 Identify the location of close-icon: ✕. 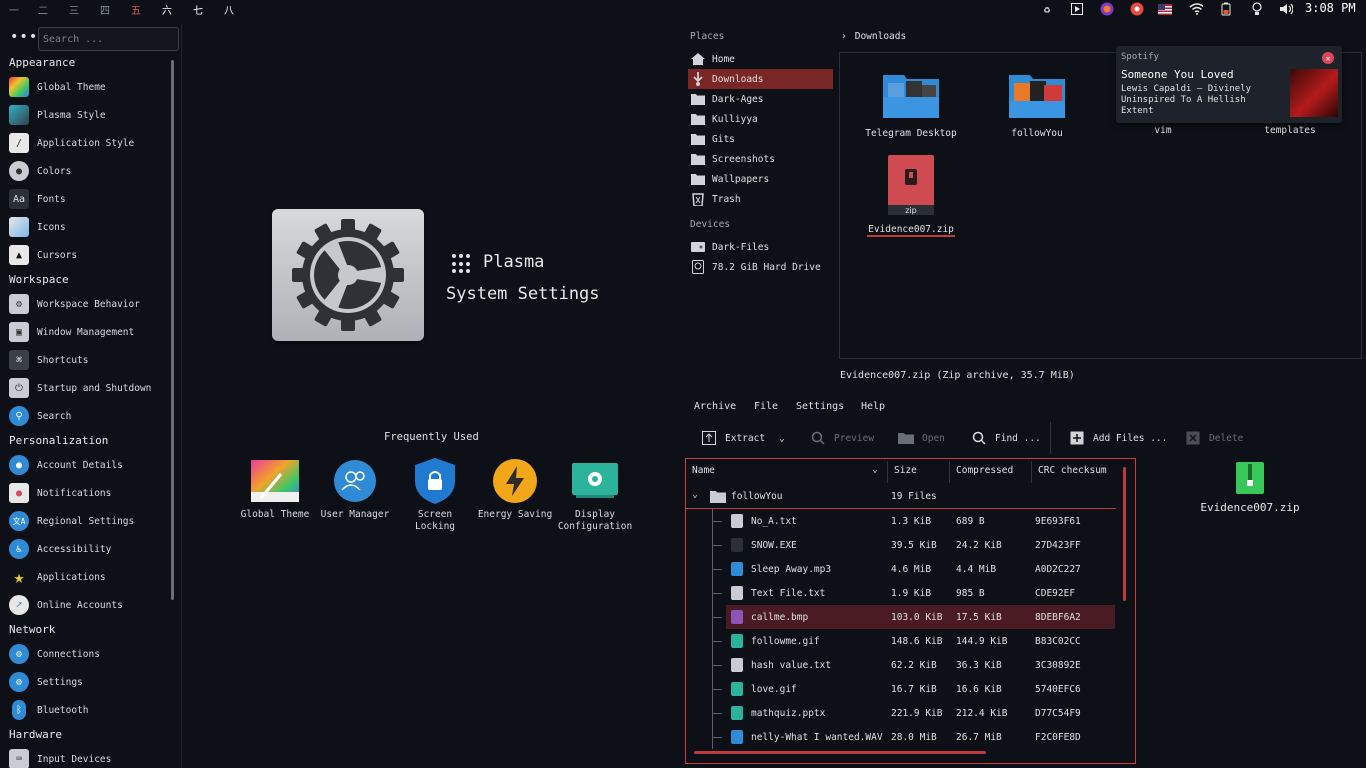
(1328, 58).